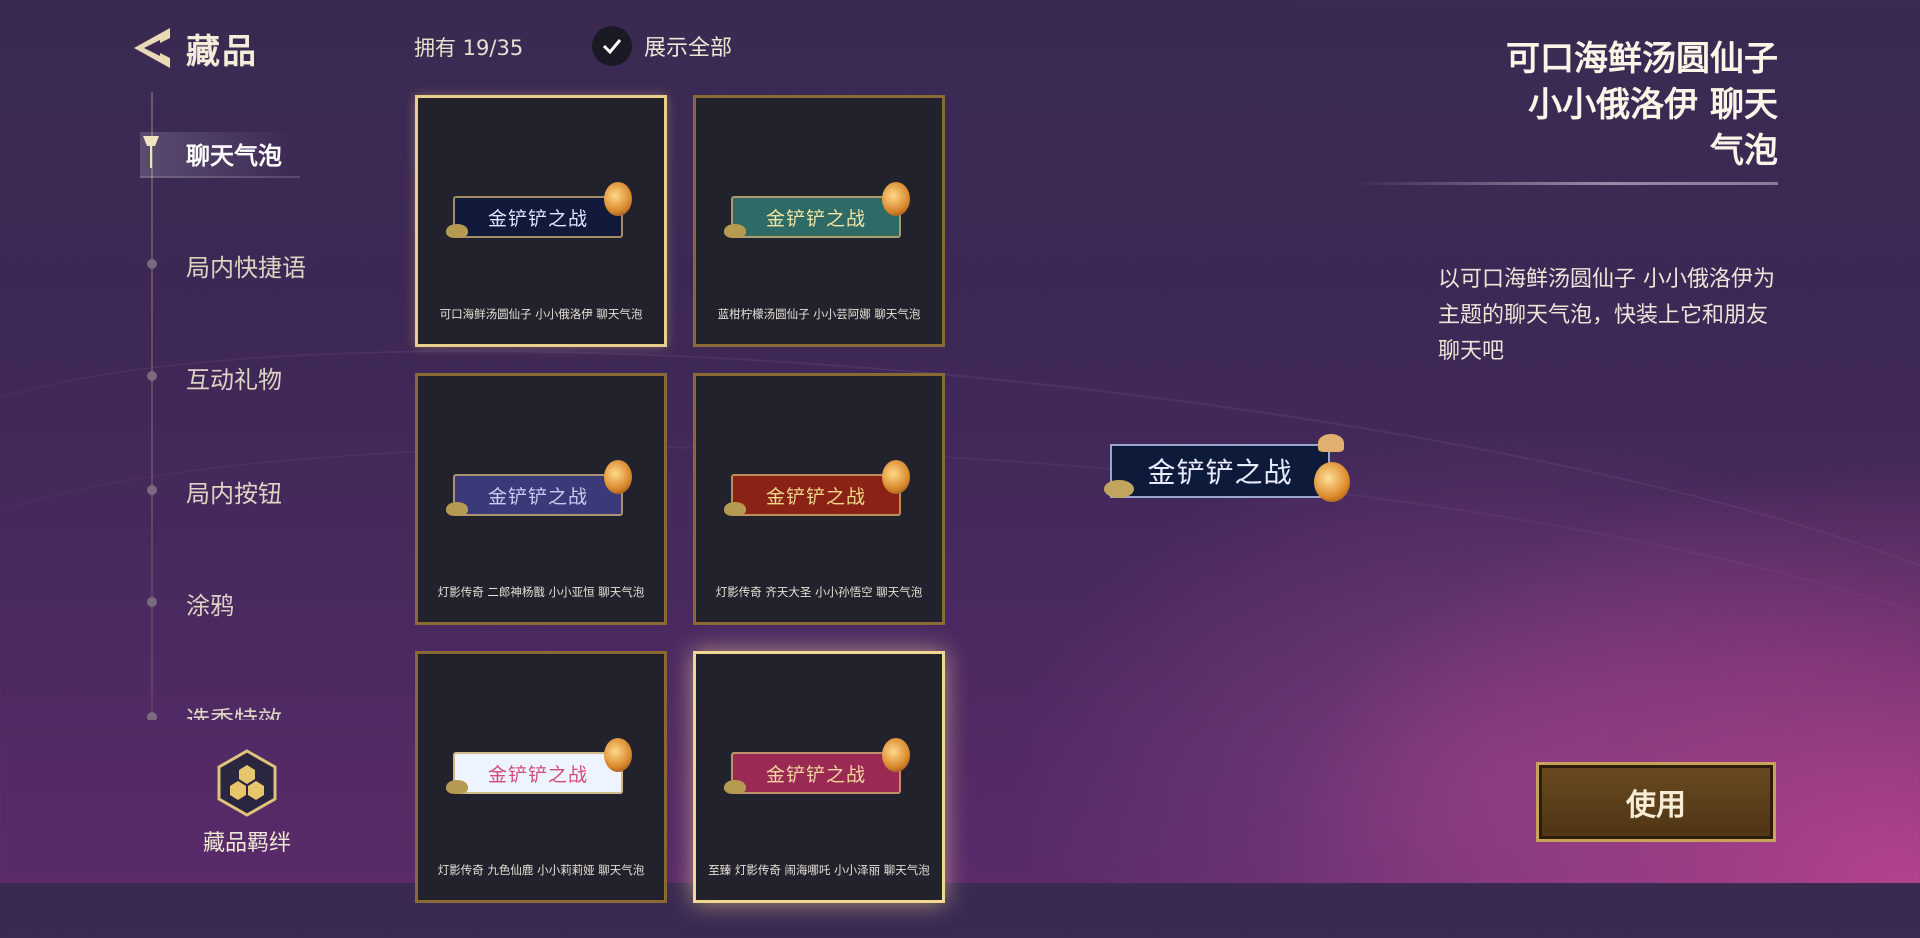 Image resolution: width=1920 pixels, height=938 pixels. What do you see at coordinates (151, 152) in the screenshot?
I see `torch-icon` at bounding box center [151, 152].